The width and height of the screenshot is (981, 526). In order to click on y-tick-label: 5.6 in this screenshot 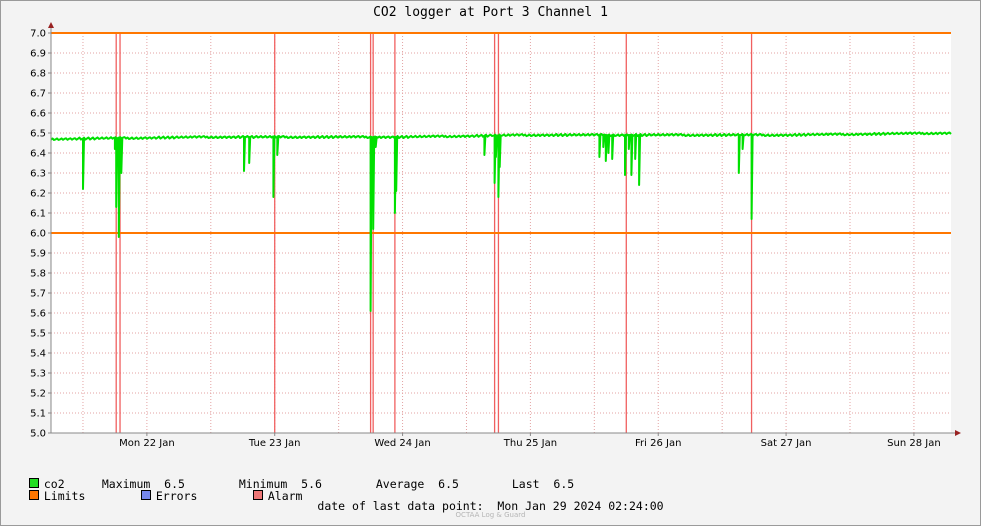, I will do `click(38, 314)`.